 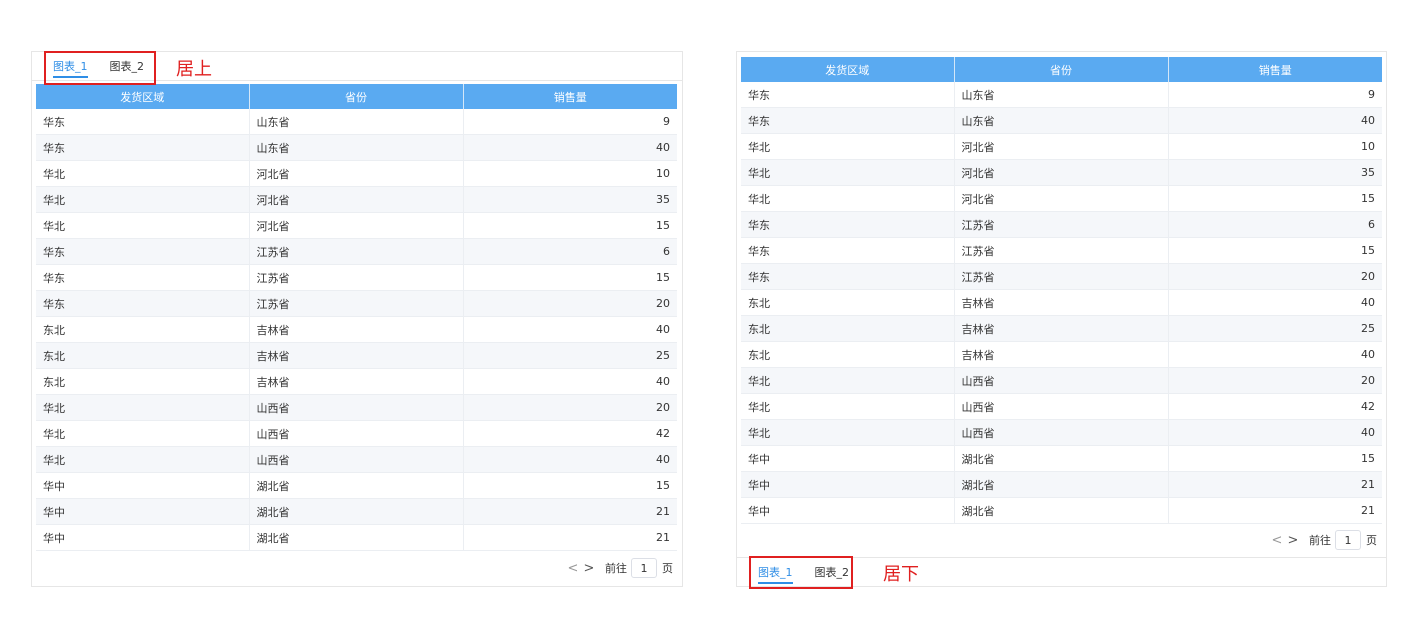 I want to click on cell-sales: 6, so click(x=570, y=251).